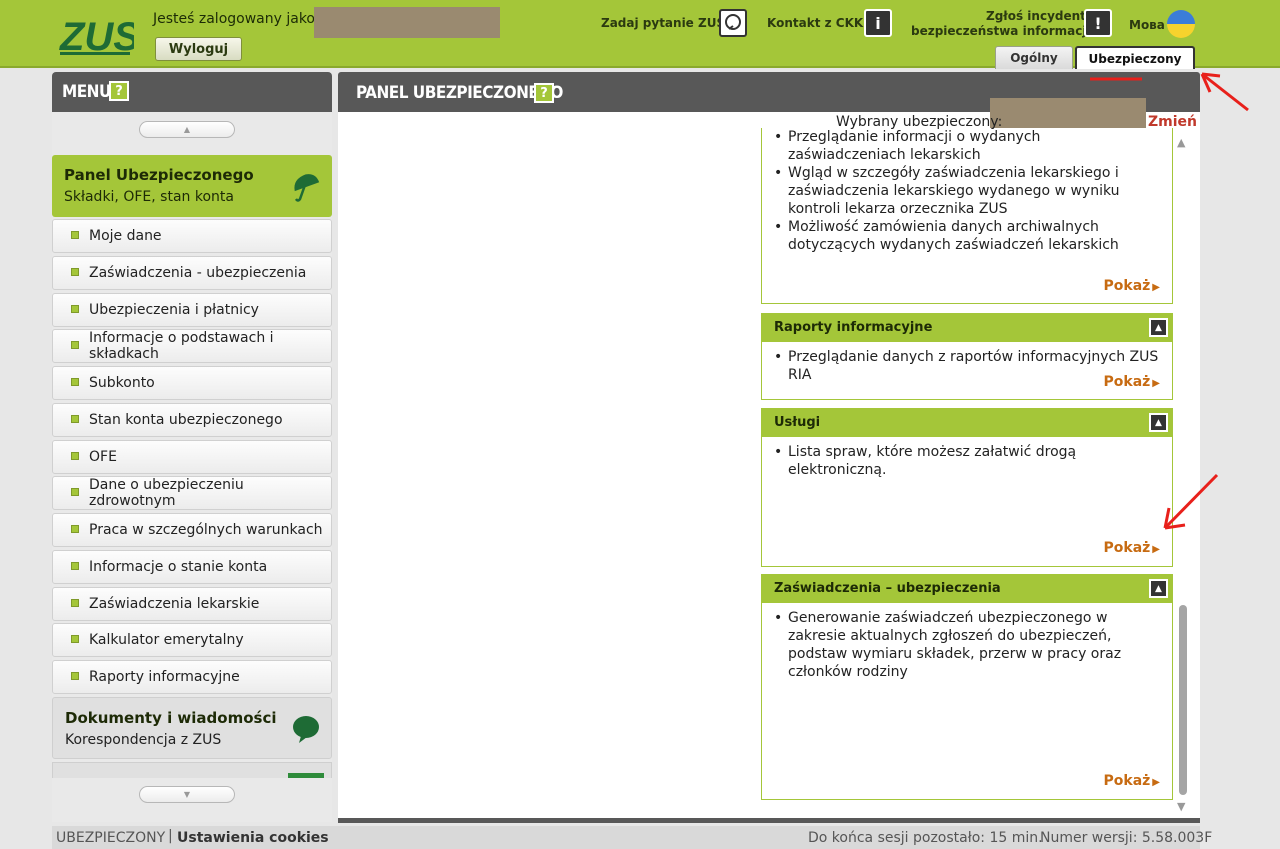 The image size is (1280, 849). What do you see at coordinates (166, 493) in the screenshot?
I see `sidebar-item-label: Dane o ubezpieczeniu zdrowotnym` at bounding box center [166, 493].